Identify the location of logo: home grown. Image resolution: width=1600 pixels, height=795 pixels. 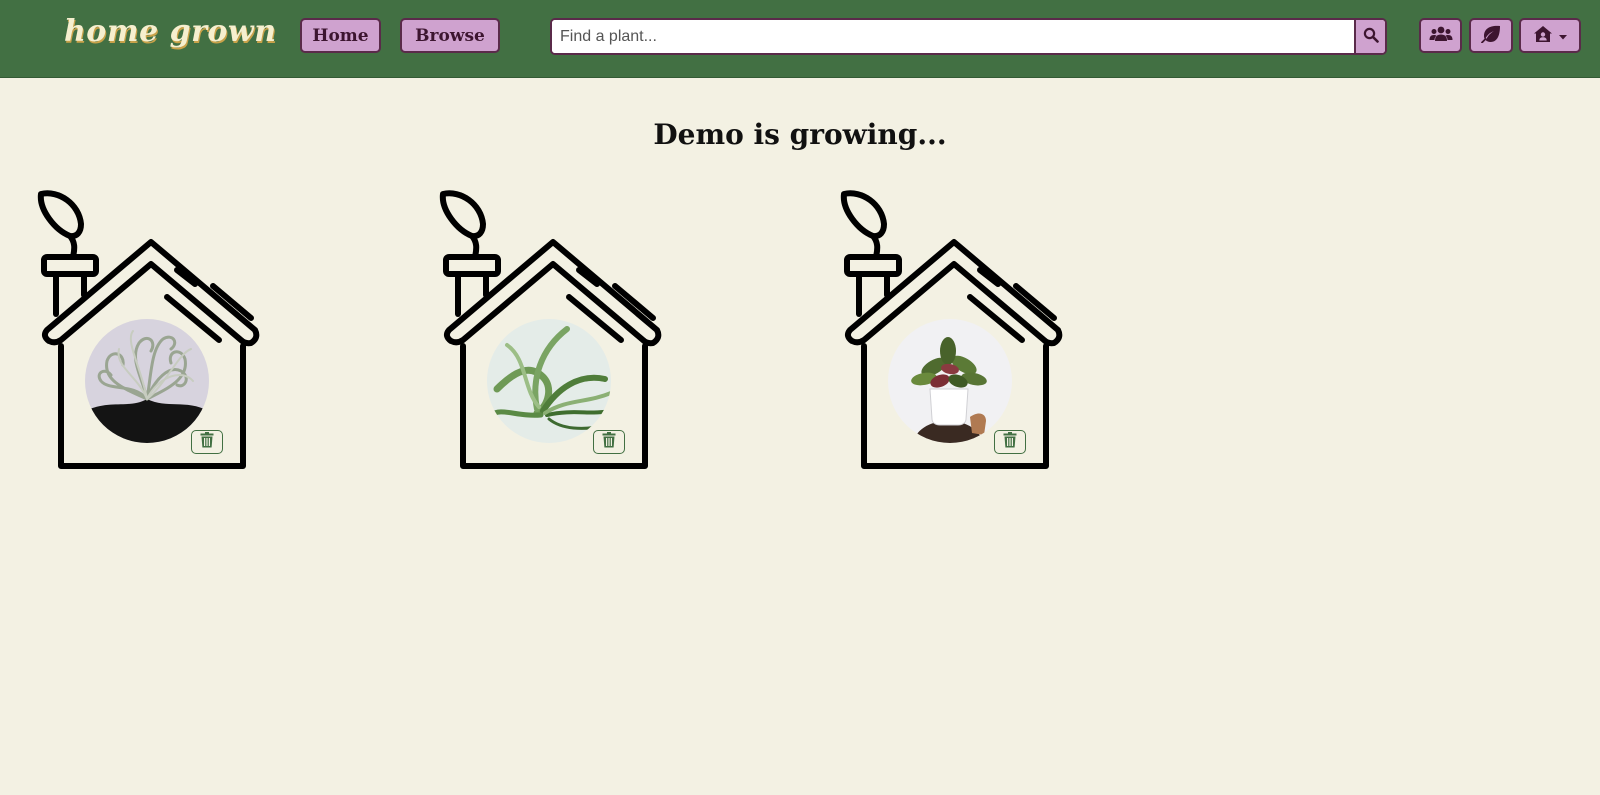
(170, 31).